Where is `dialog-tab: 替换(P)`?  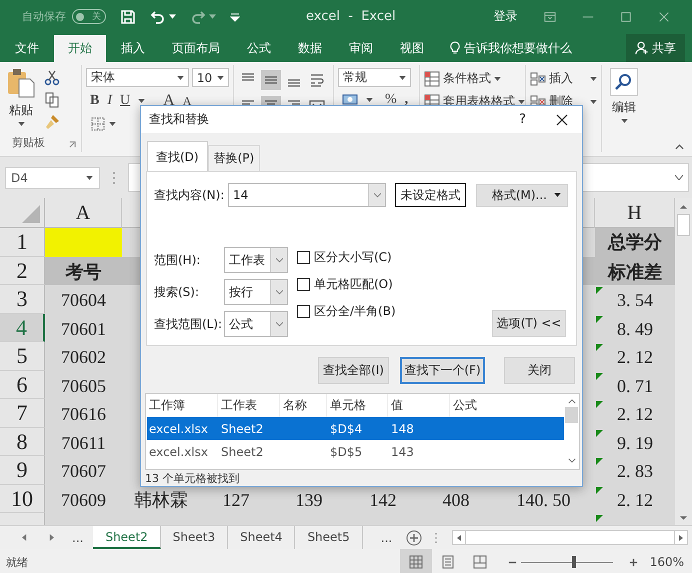
dialog-tab: 替换(P) is located at coordinates (234, 158).